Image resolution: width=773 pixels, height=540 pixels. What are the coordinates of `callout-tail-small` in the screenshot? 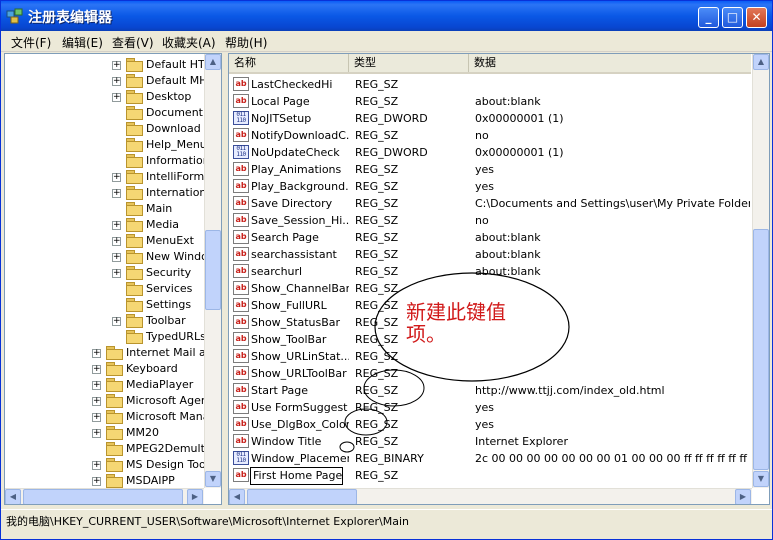 It's located at (347, 447).